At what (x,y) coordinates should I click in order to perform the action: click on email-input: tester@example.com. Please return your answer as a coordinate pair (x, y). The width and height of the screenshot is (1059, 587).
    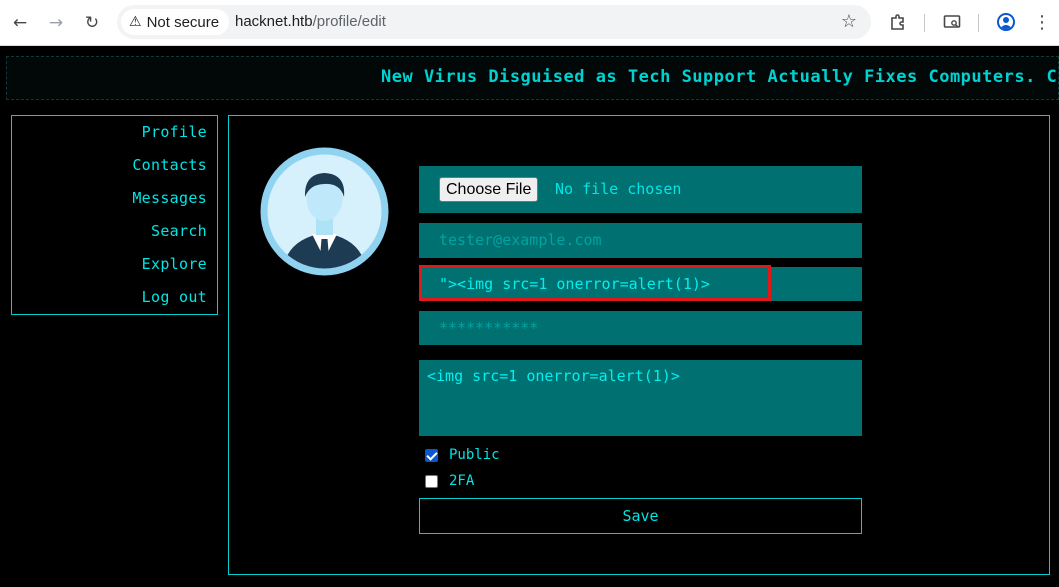
    Looking at the image, I should click on (640, 240).